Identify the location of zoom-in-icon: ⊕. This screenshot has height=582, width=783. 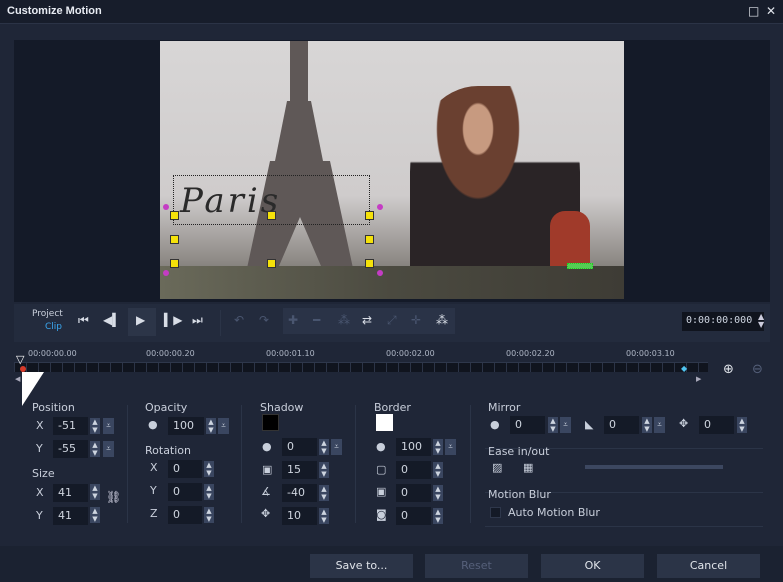
(728, 369).